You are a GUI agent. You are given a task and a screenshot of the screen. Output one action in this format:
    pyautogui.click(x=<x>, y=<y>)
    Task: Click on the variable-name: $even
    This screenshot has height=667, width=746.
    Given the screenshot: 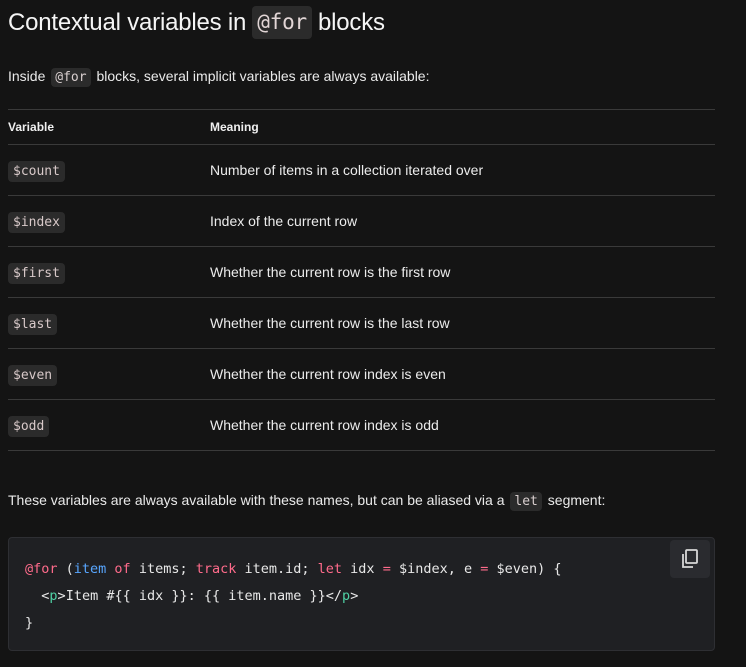 What is the action you would take?
    pyautogui.click(x=33, y=375)
    